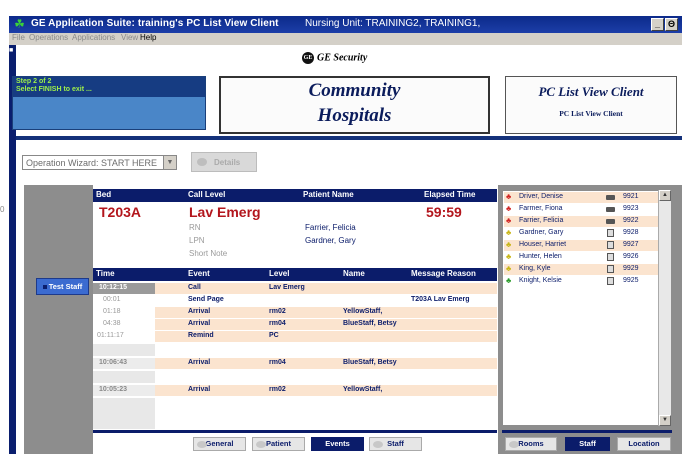 Image resolution: width=689 pixels, height=454 pixels. I want to click on event-level: rm02, so click(277, 389).